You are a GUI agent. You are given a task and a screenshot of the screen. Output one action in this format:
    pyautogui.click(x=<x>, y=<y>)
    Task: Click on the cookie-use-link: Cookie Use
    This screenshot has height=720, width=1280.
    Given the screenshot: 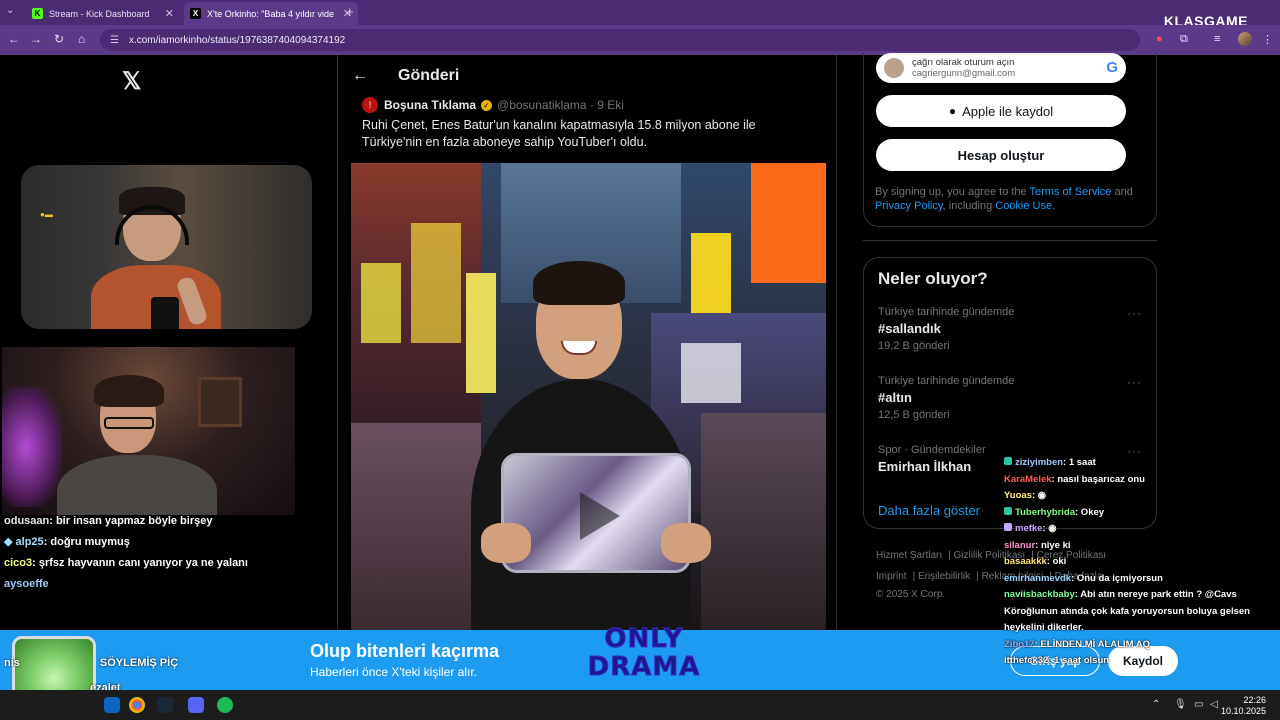 What is the action you would take?
    pyautogui.click(x=1023, y=206)
    